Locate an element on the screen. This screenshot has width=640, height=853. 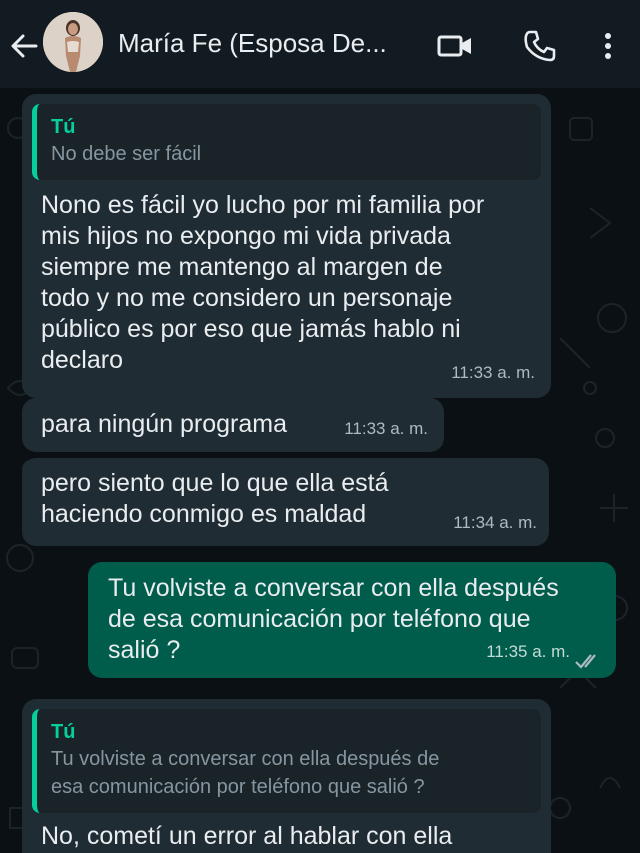
more-options-icon is located at coordinates (614, 46).